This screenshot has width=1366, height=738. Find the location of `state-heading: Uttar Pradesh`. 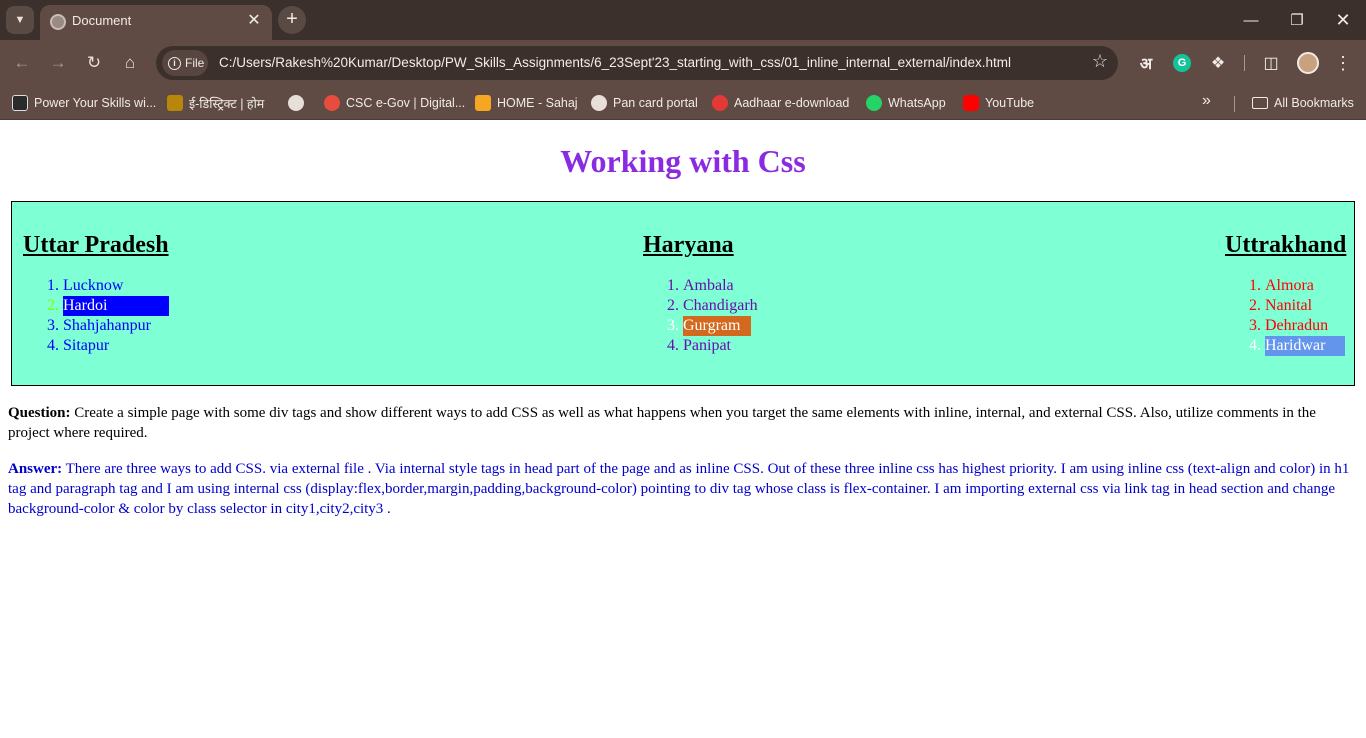

state-heading: Uttar Pradesh is located at coordinates (96, 245).